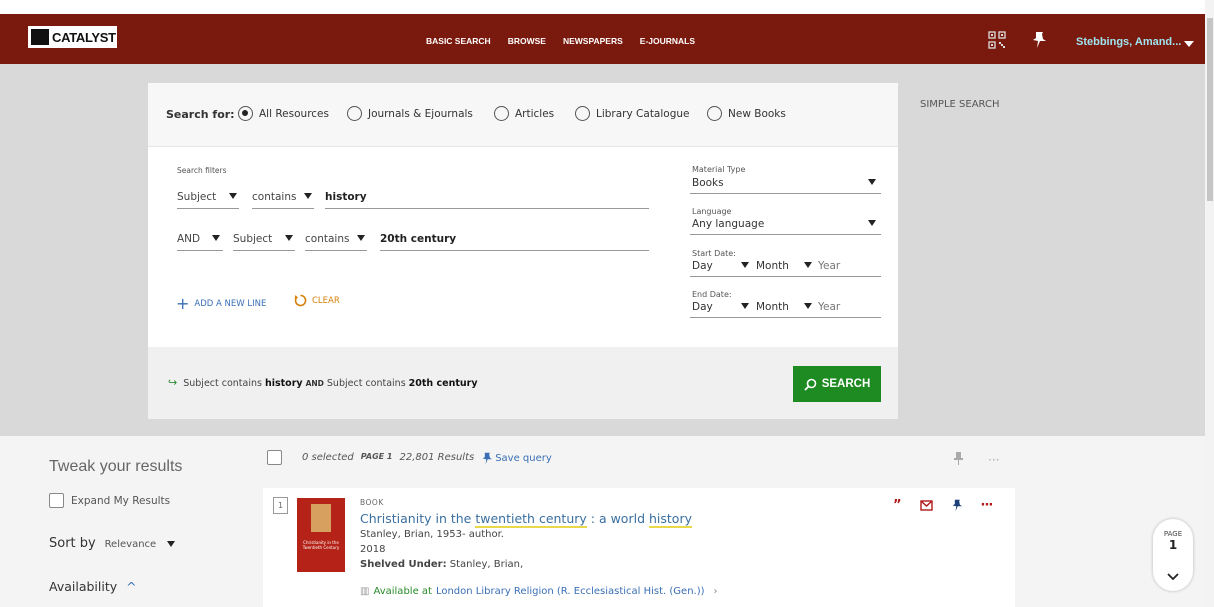  Describe the element at coordinates (524, 113) in the screenshot. I see `scope-articles: Articles` at that location.